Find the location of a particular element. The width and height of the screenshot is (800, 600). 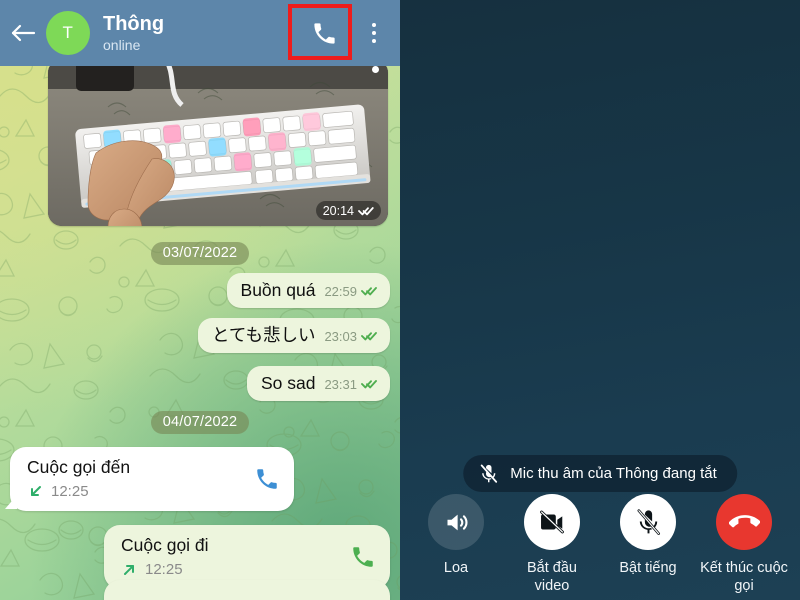

unmute-button: Bật tiếng is located at coordinates (648, 536).